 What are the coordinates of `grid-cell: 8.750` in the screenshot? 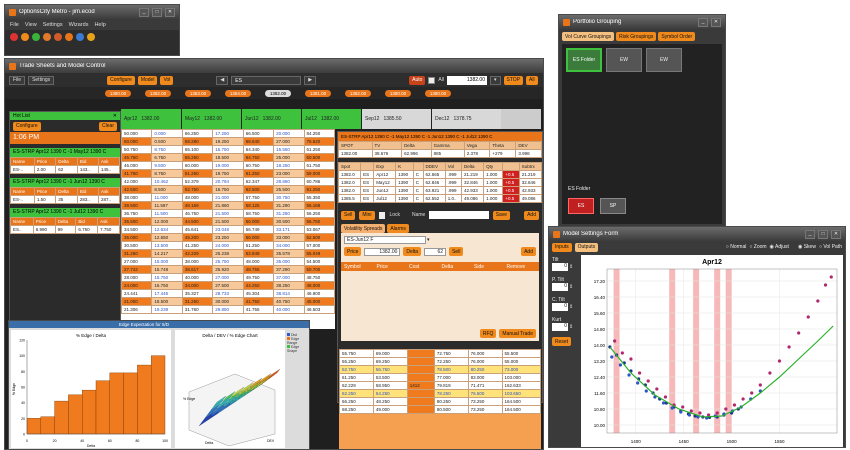 It's located at (167, 173).